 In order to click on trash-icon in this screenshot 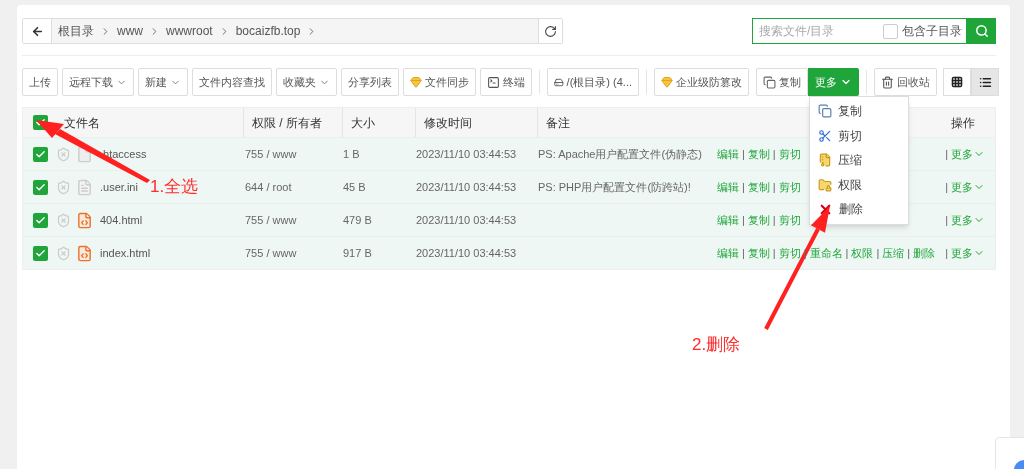, I will do `click(887, 82)`.